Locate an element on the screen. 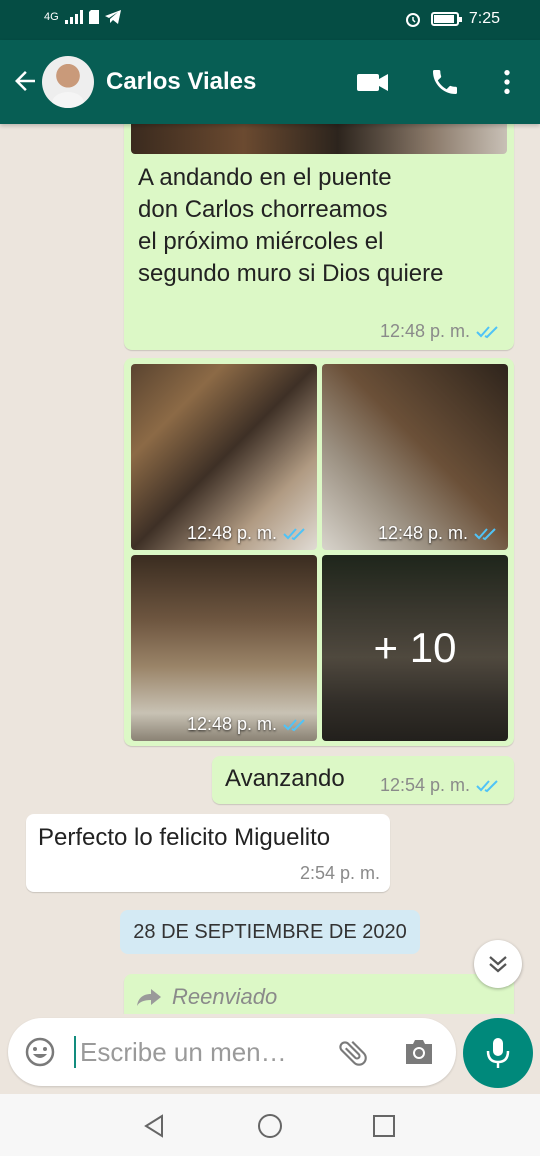 Image resolution: width=540 pixels, height=1156 pixels. microphone-icon is located at coordinates (498, 1053).